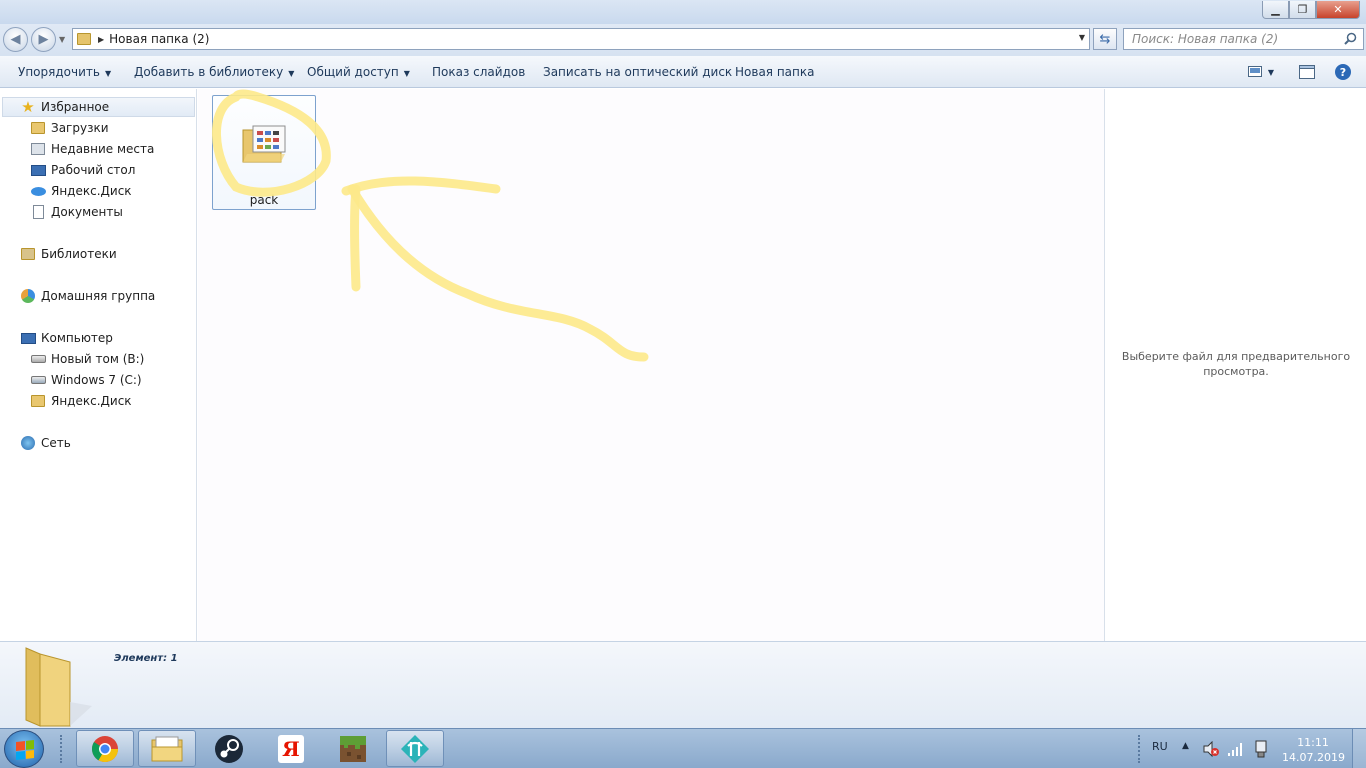 The width and height of the screenshot is (1366, 768). I want to click on slideshow-button: Показ слайдов, so click(478, 72).